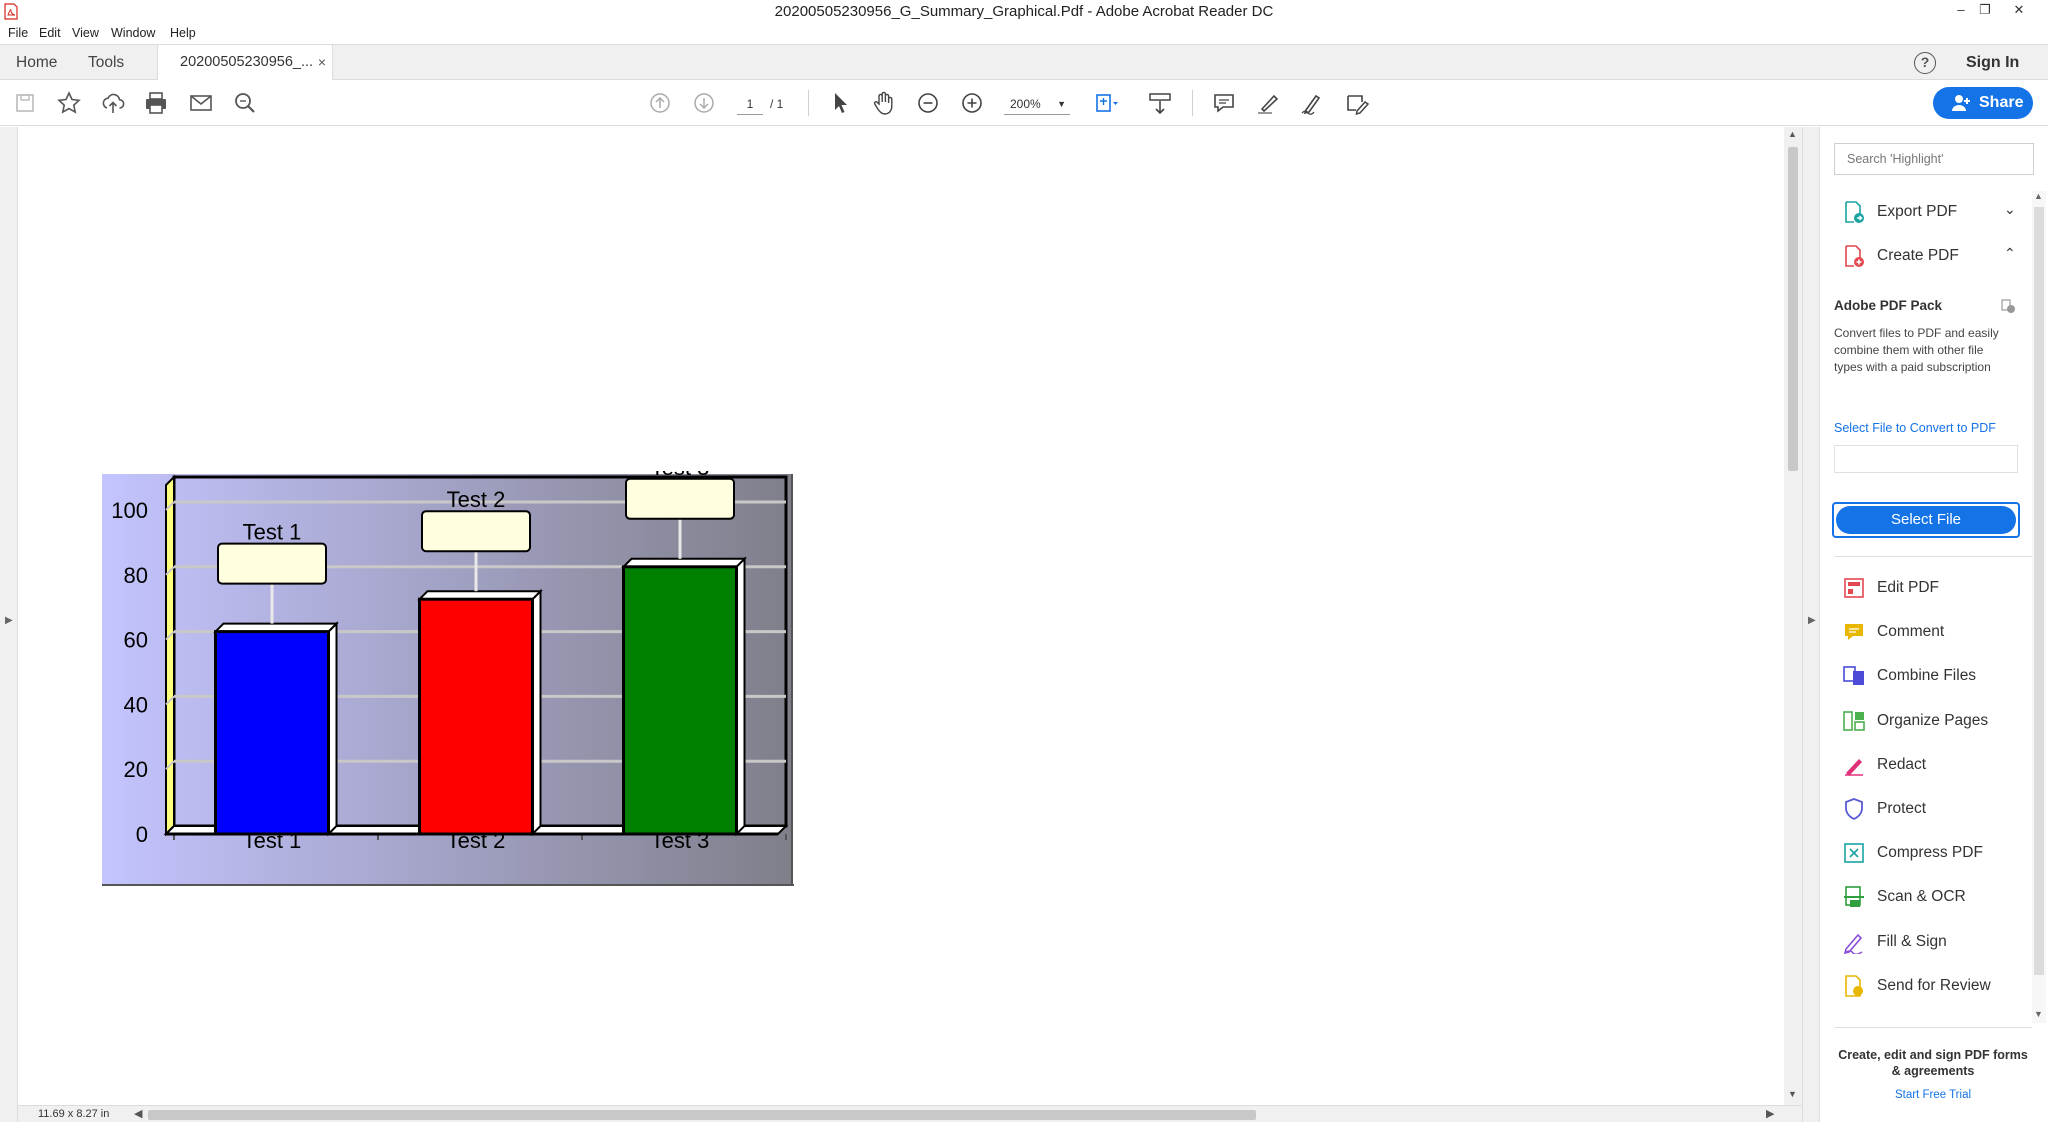 The image size is (2048, 1122). What do you see at coordinates (50, 33) in the screenshot?
I see `menu-edit: Edit` at bounding box center [50, 33].